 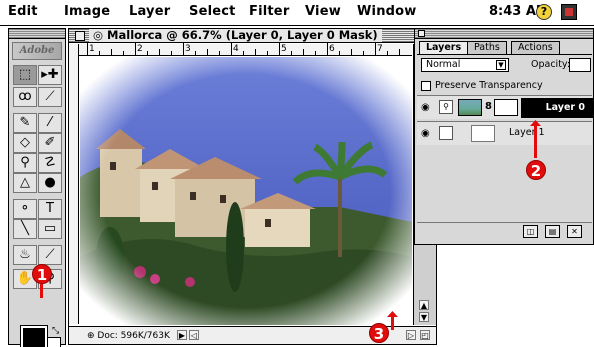 What do you see at coordinates (425, 335) in the screenshot?
I see `resize-box-icon: ◰` at bounding box center [425, 335].